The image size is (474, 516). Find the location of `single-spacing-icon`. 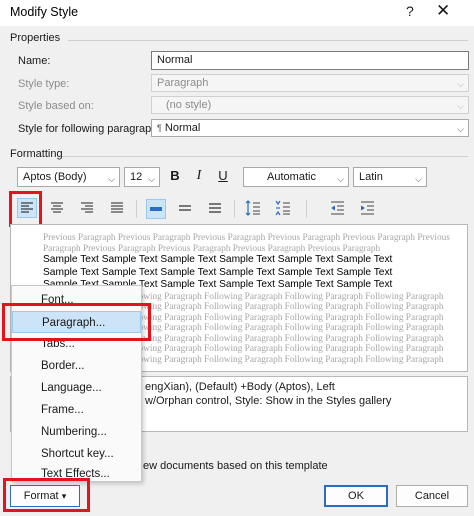

single-spacing-icon is located at coordinates (156, 209).